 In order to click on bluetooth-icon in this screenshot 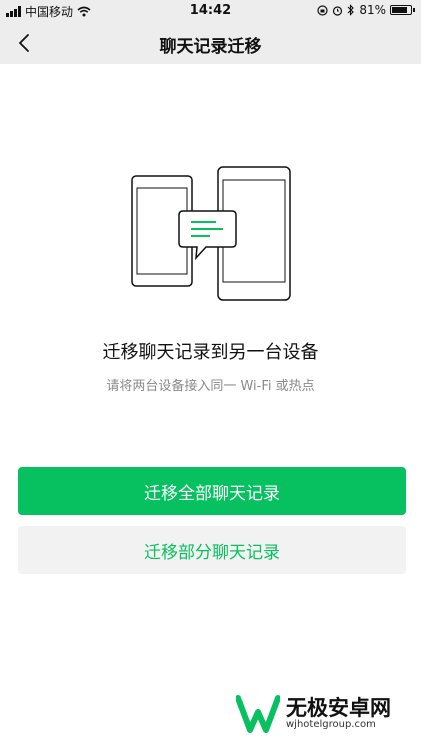, I will do `click(351, 10)`.